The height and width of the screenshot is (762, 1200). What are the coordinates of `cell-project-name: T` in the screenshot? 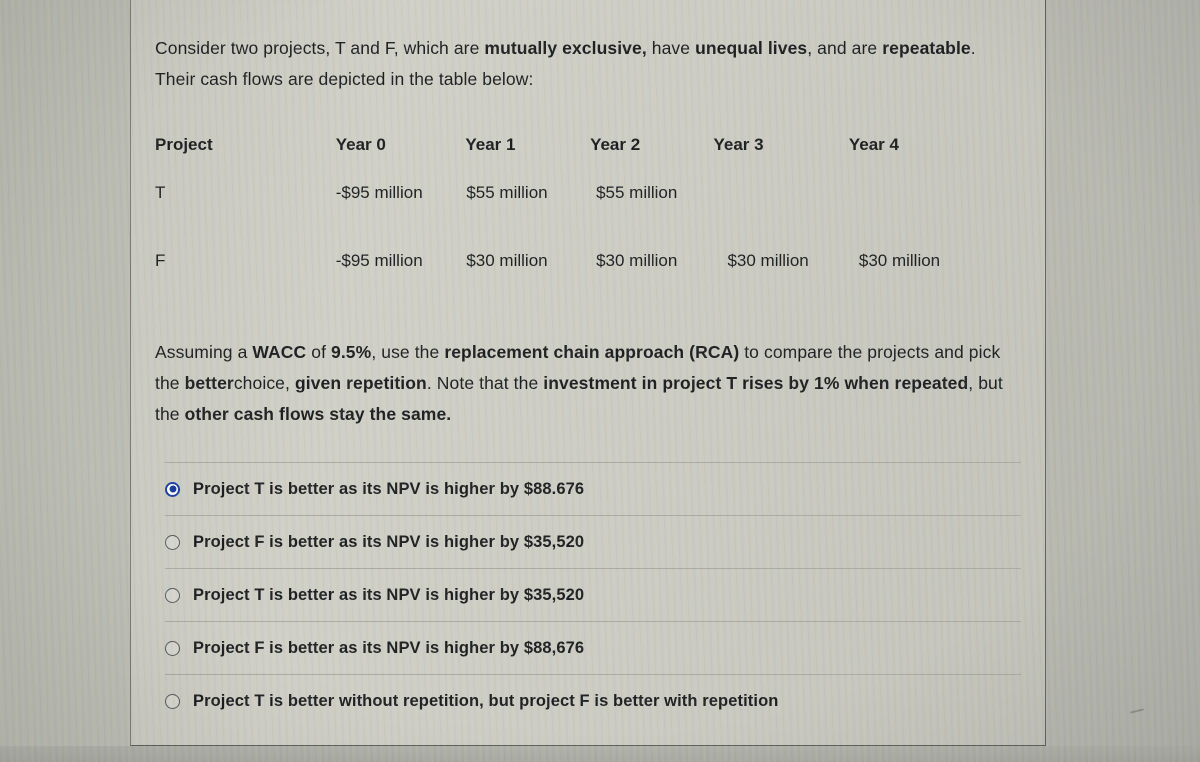 It's located at (160, 192).